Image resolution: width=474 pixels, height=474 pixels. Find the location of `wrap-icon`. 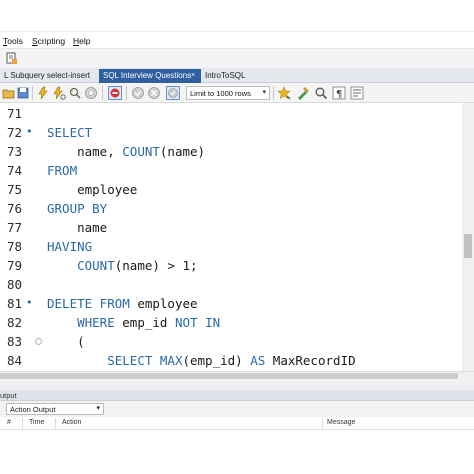

wrap-icon is located at coordinates (357, 93).